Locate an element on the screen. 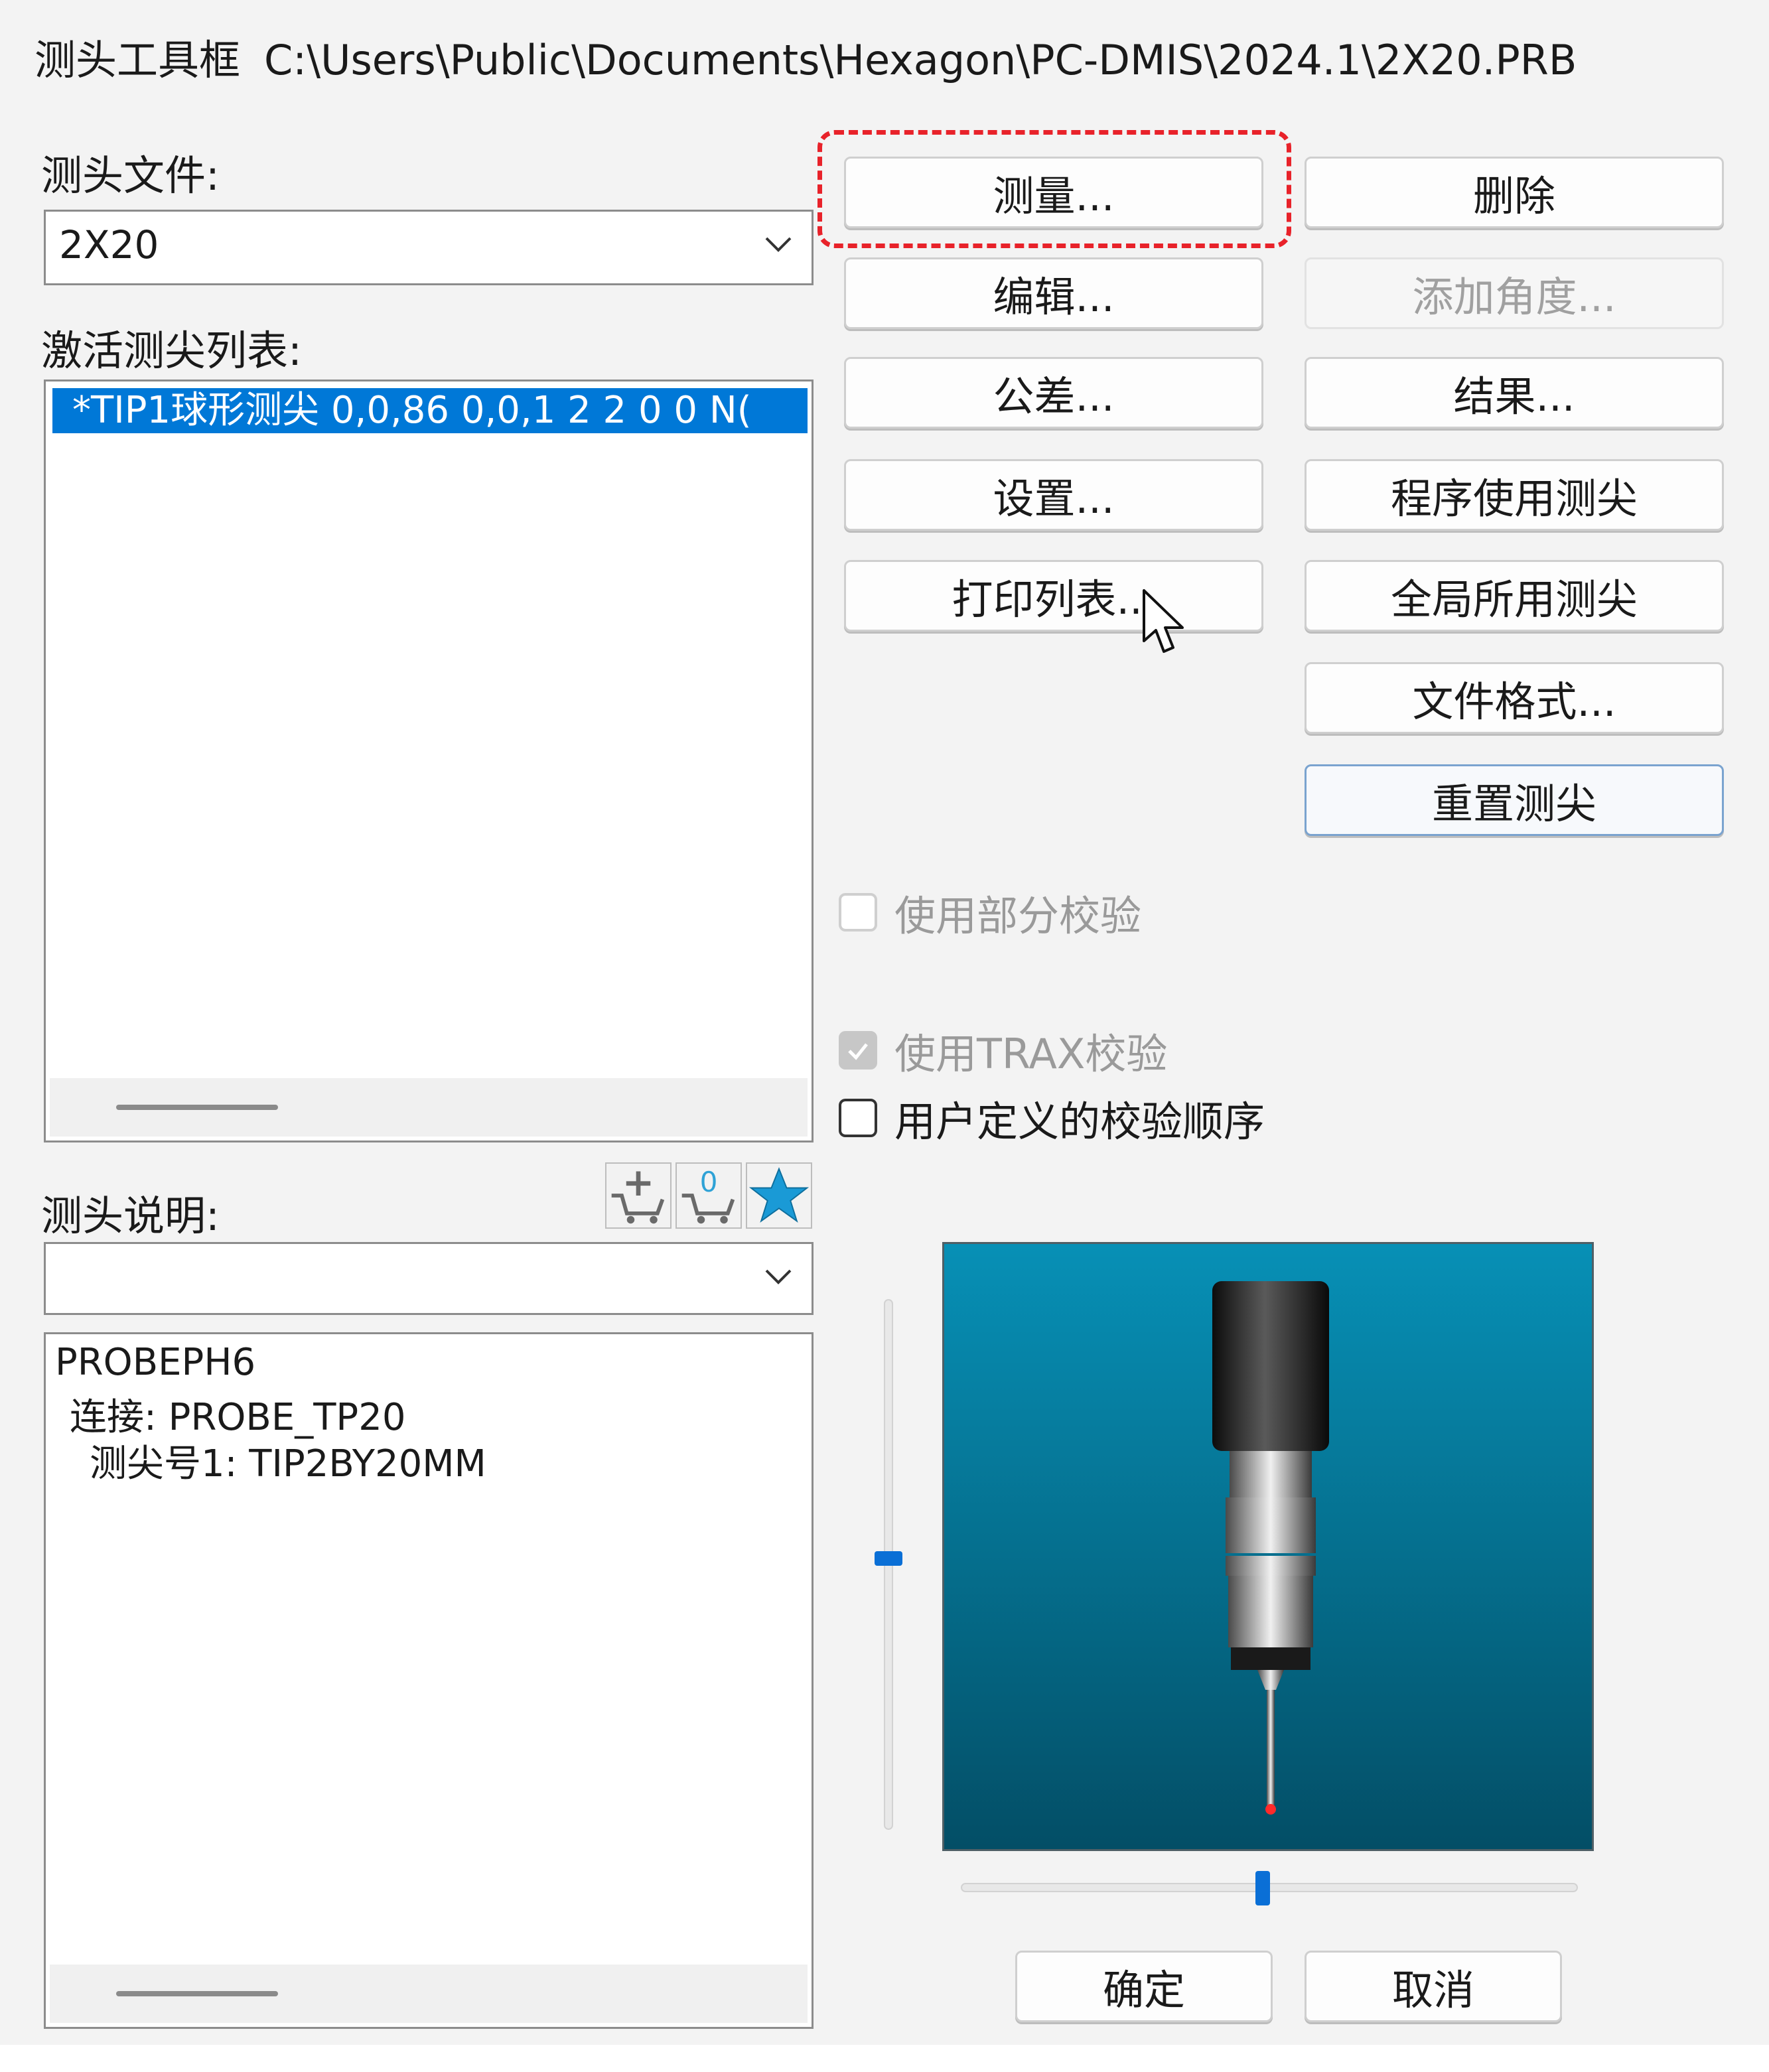 The height and width of the screenshot is (2072, 1769). program-tips-button: 程序使用测尖 is located at coordinates (1514, 495).